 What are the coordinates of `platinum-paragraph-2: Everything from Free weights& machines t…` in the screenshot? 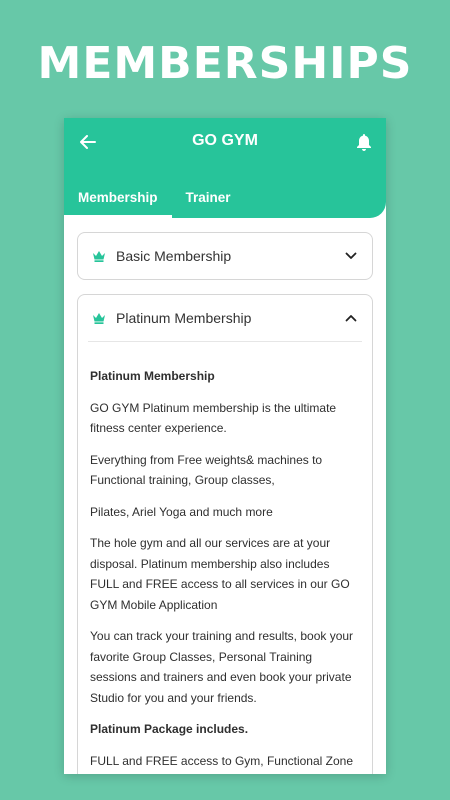 It's located at (206, 470).